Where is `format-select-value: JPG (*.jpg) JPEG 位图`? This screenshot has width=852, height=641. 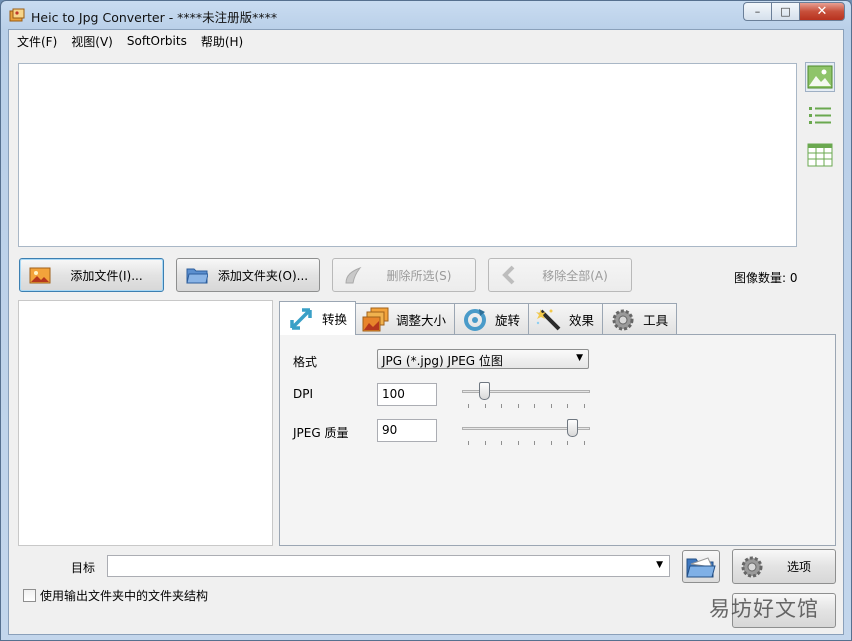
format-select-value: JPG (*.jpg) JPEG 位图 is located at coordinates (442, 361).